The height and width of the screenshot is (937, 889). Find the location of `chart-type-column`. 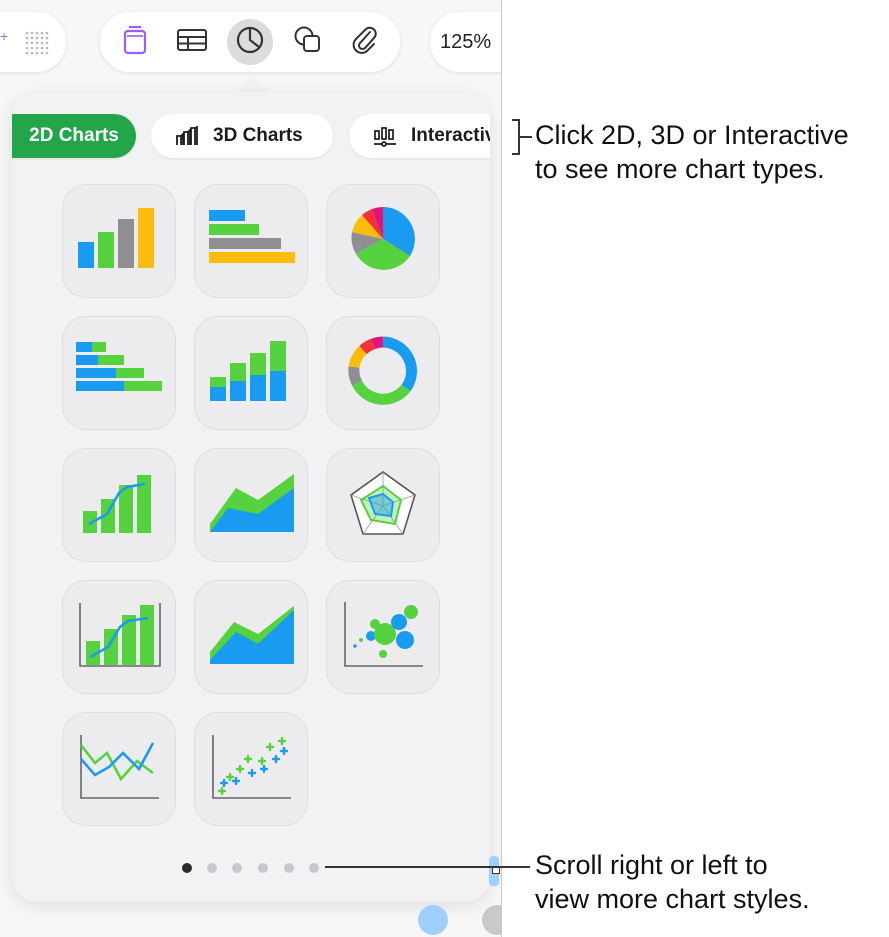

chart-type-column is located at coordinates (119, 241).